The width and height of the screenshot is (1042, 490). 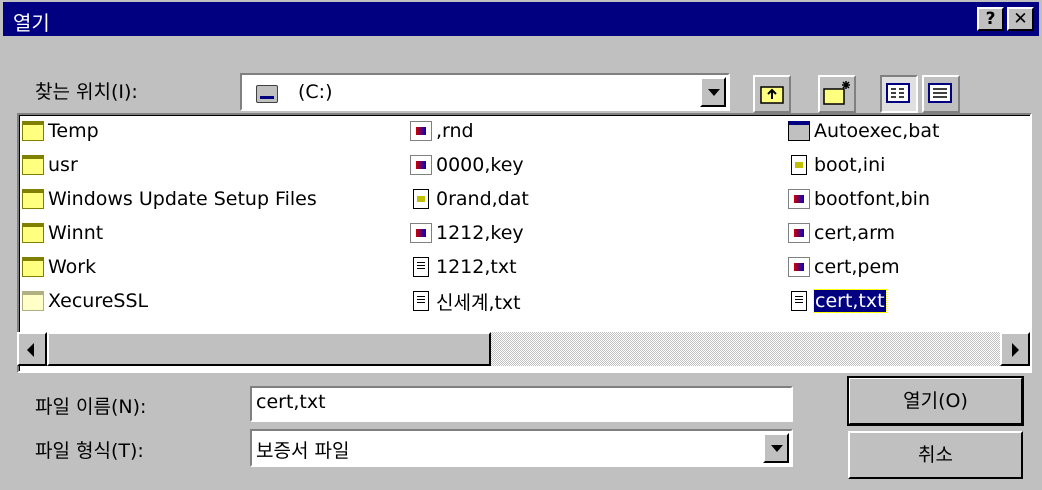 What do you see at coordinates (455, 131) in the screenshot?
I see `file-name: ,rnd` at bounding box center [455, 131].